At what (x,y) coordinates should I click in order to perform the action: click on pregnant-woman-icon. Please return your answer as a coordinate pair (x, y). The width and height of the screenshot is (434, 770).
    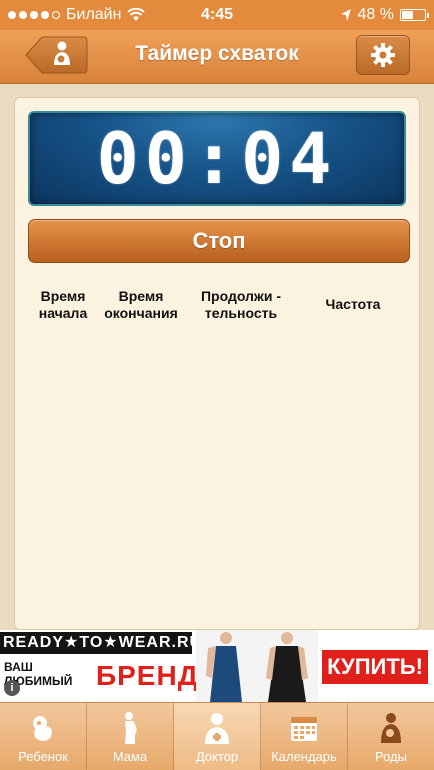
    Looking at the image, I should click on (131, 728).